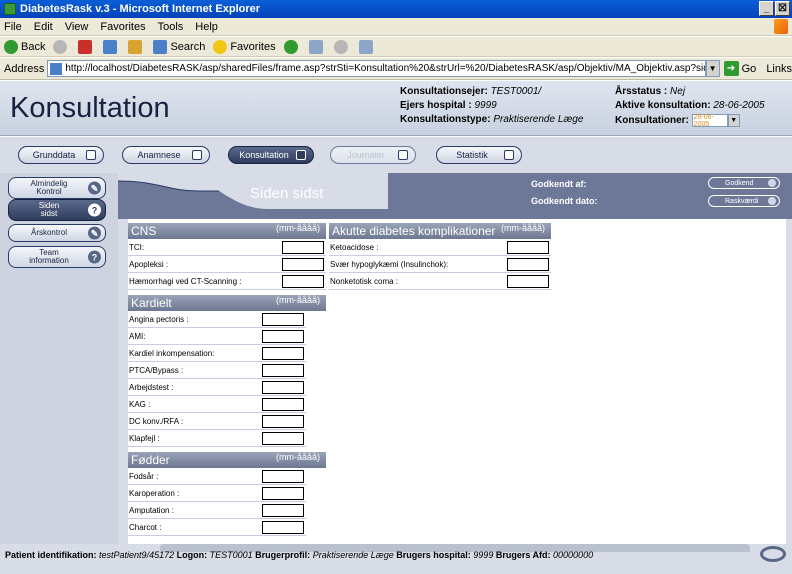  Describe the element at coordinates (528, 281) in the screenshot. I see `nonketotisk-coma-date-input` at that location.